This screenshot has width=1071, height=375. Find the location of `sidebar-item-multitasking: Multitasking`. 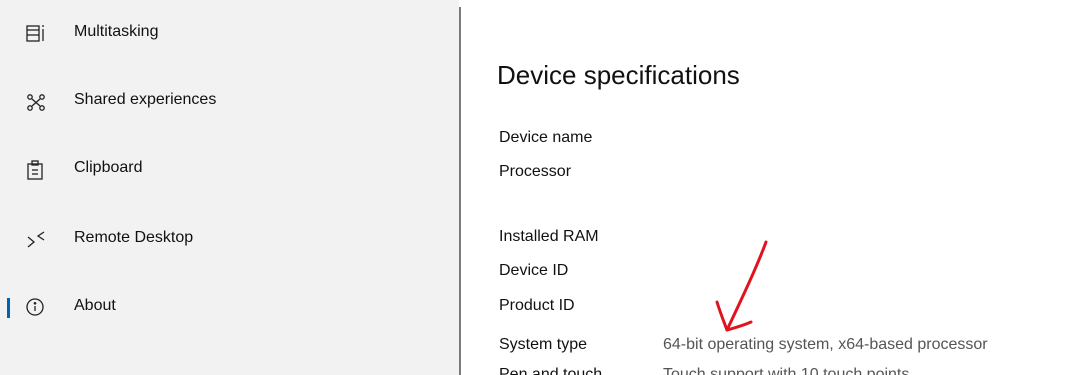

sidebar-item-multitasking: Multitasking is located at coordinates (229, 34).